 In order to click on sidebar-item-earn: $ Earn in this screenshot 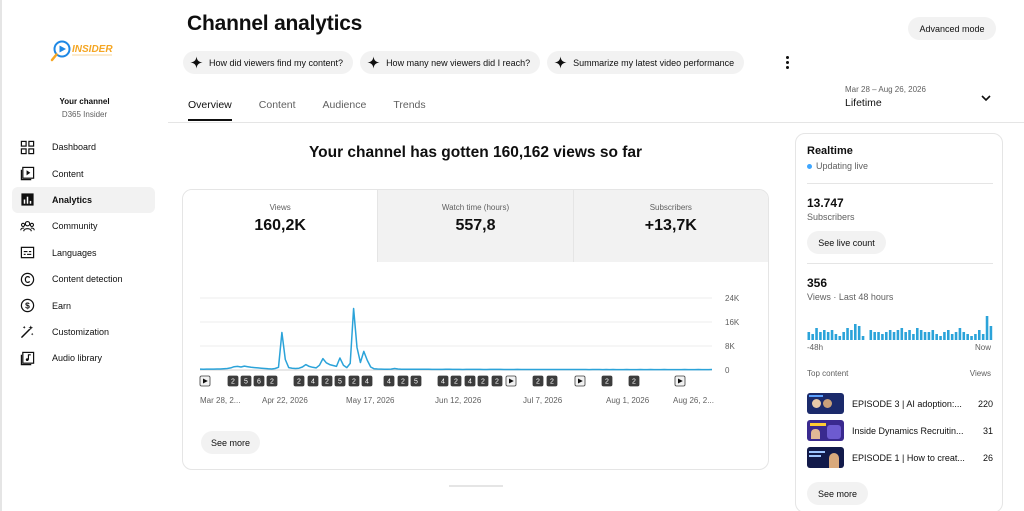, I will do `click(83, 305)`.